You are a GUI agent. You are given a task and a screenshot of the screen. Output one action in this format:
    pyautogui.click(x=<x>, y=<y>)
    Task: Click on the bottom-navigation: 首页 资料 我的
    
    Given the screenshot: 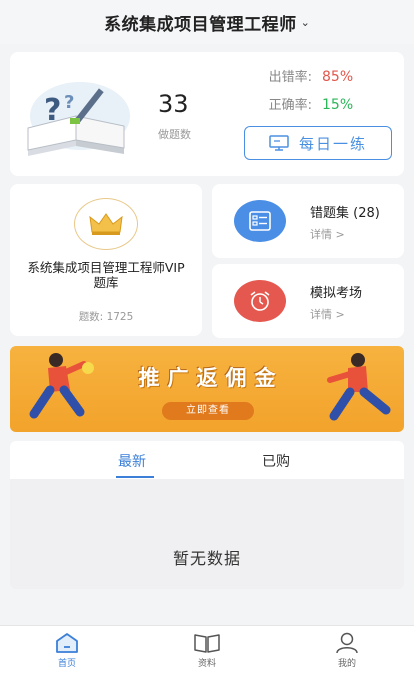 What is the action you would take?
    pyautogui.click(x=207, y=649)
    